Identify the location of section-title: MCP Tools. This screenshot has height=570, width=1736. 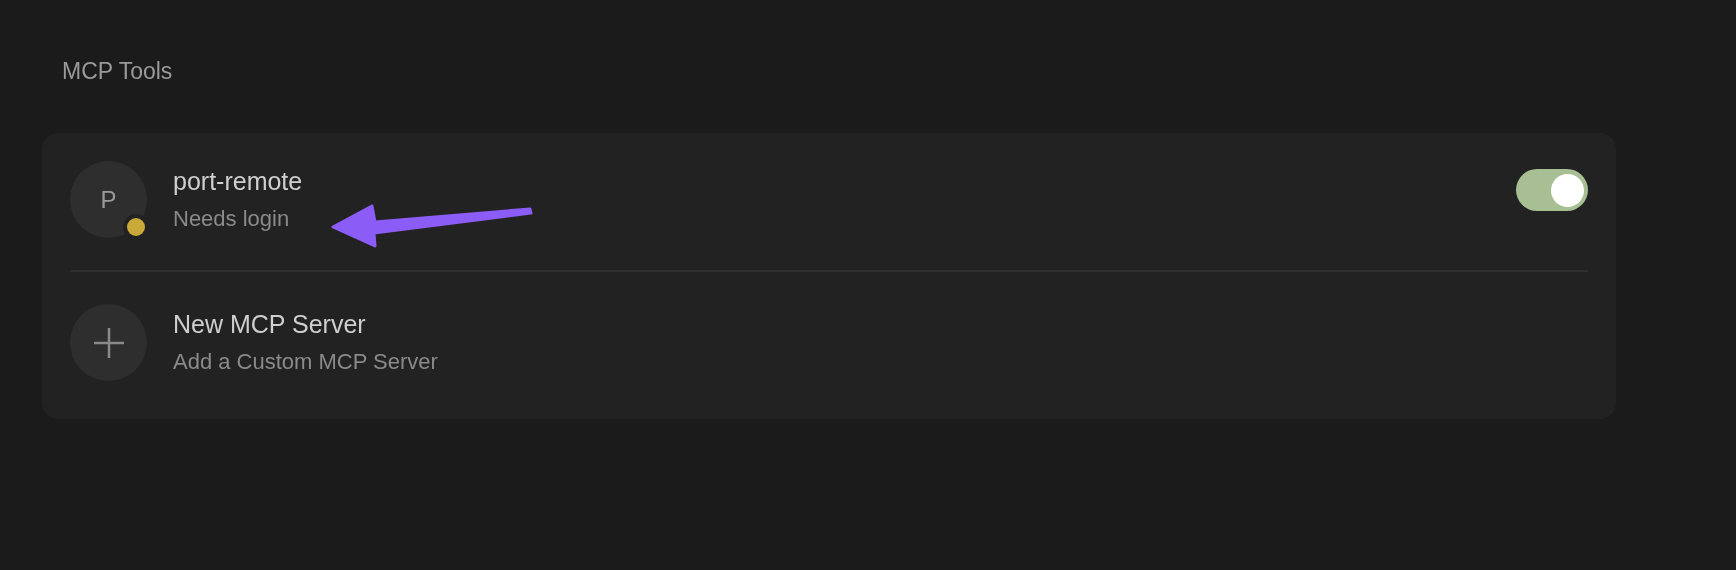
(118, 71).